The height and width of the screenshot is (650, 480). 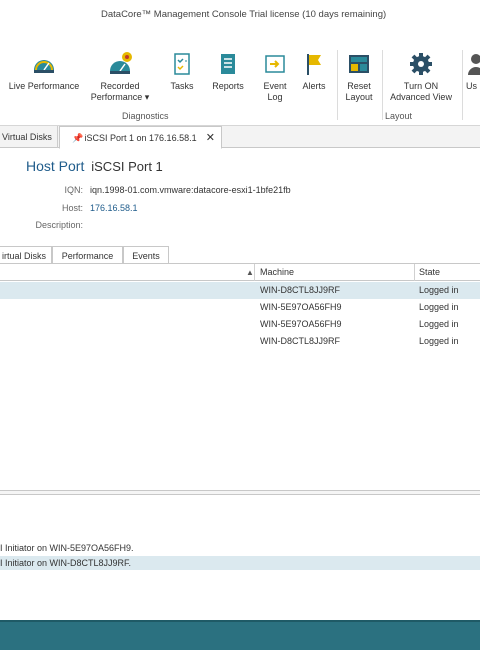 What do you see at coordinates (29, 137) in the screenshot?
I see `tab-virtual-disks: Virtual Disks` at bounding box center [29, 137].